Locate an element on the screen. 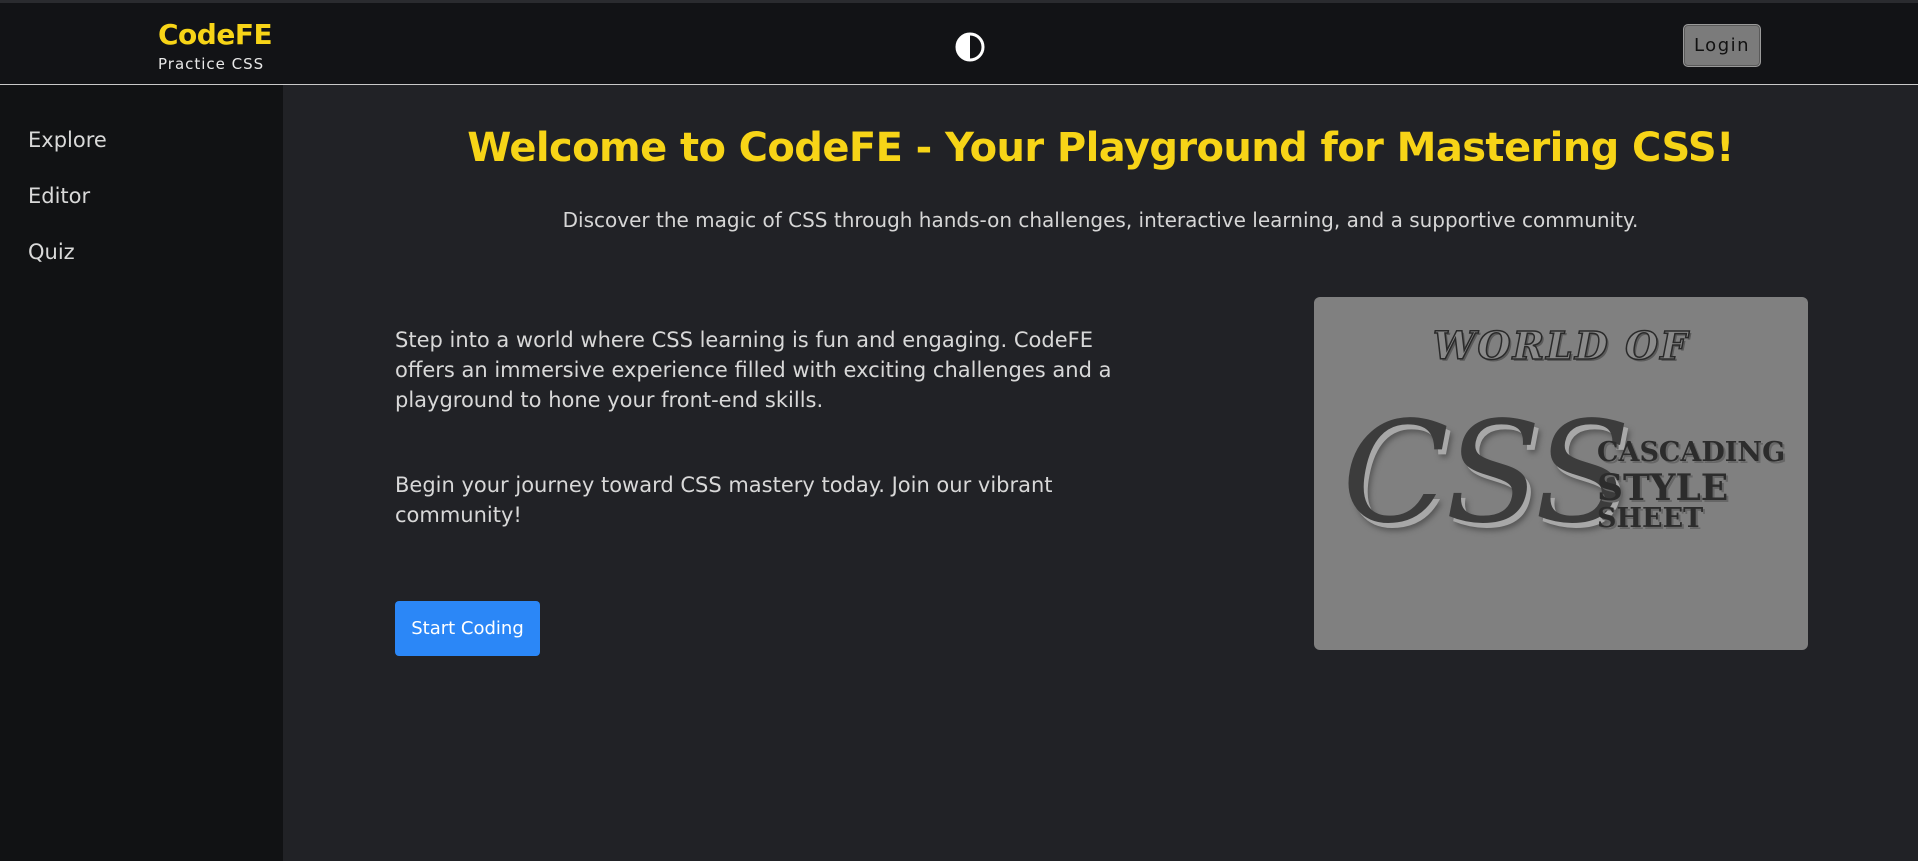  login-button: Login is located at coordinates (1722, 45).